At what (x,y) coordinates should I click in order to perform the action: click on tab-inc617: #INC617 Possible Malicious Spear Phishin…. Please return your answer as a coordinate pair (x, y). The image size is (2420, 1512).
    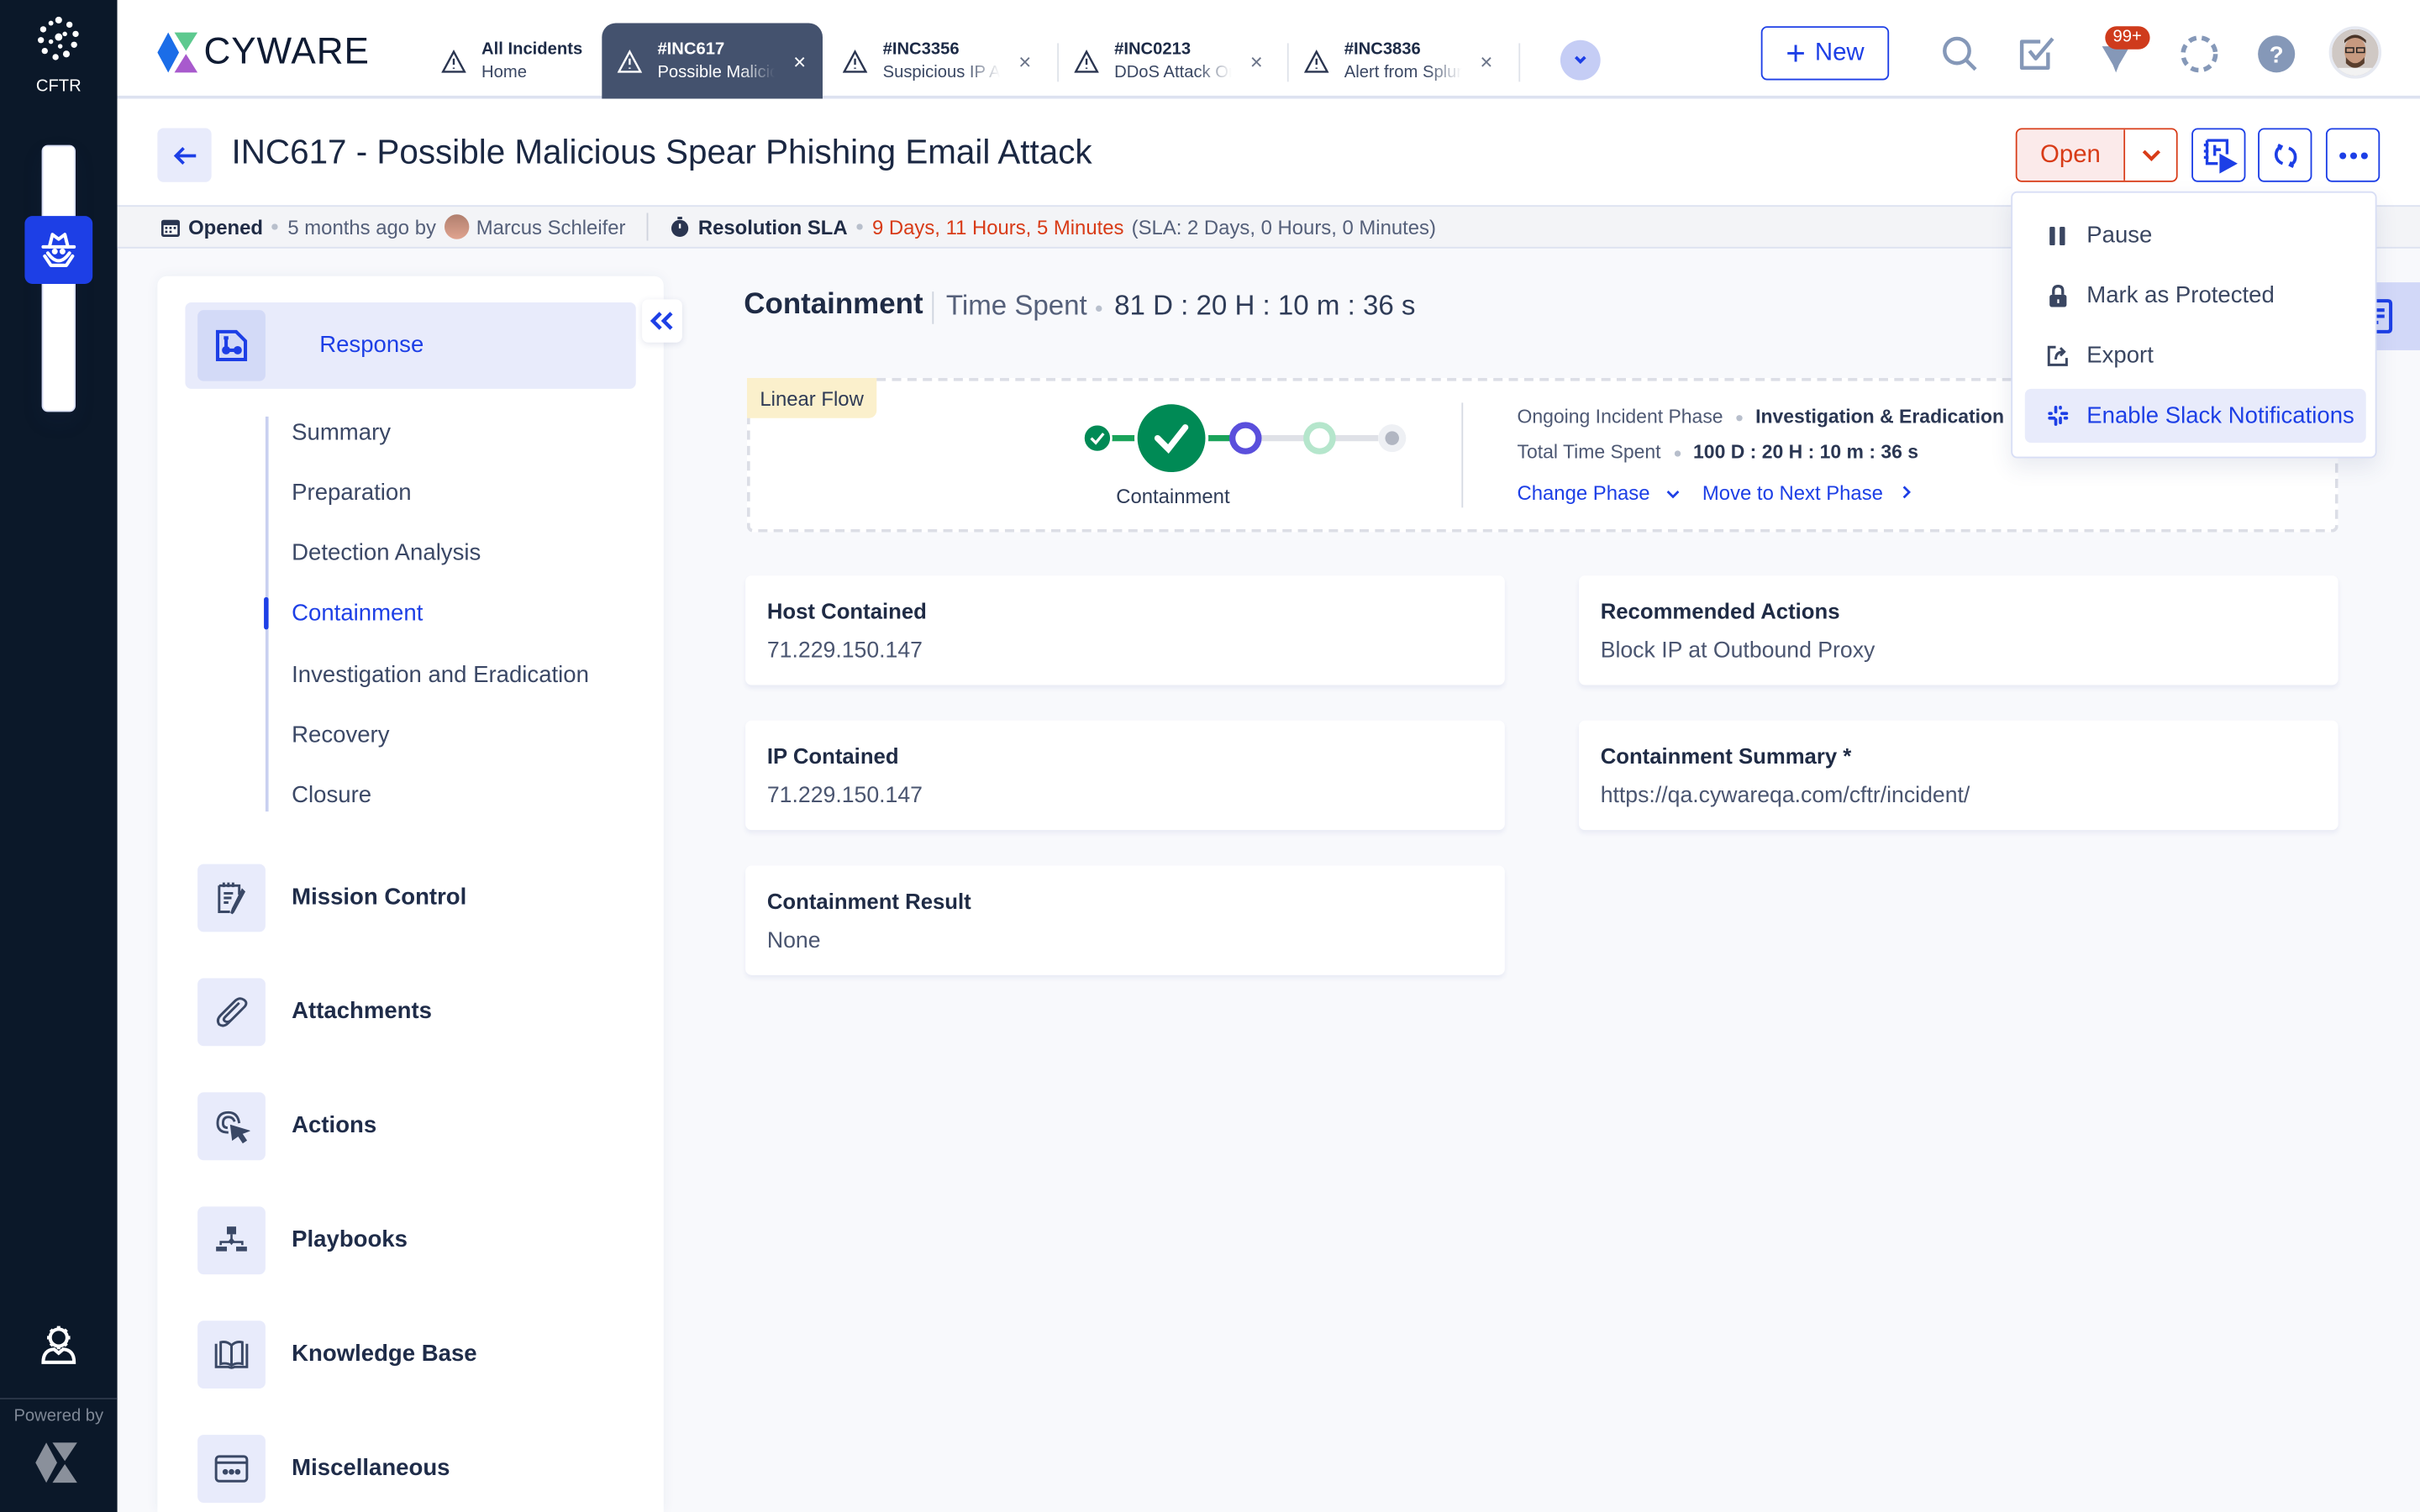
    Looking at the image, I should click on (712, 61).